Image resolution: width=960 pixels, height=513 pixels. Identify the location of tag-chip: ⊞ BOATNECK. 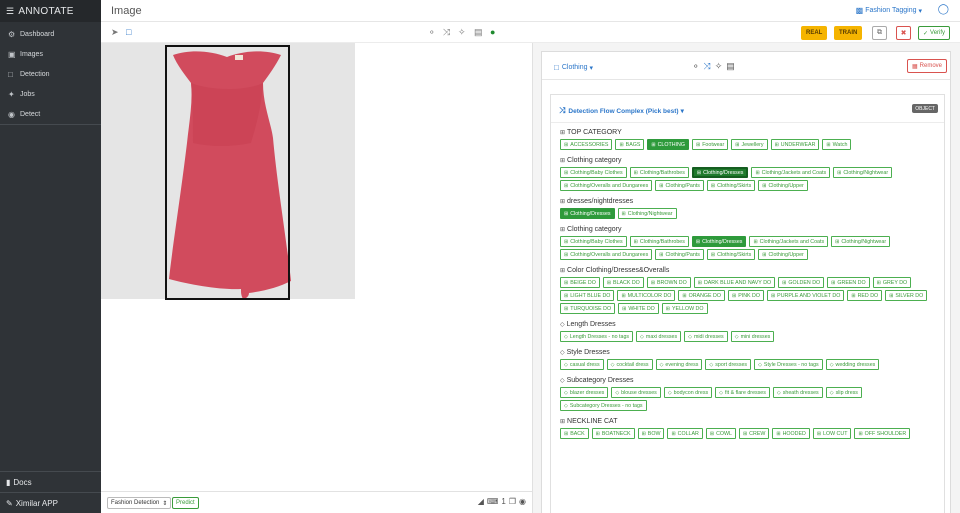
(613, 433).